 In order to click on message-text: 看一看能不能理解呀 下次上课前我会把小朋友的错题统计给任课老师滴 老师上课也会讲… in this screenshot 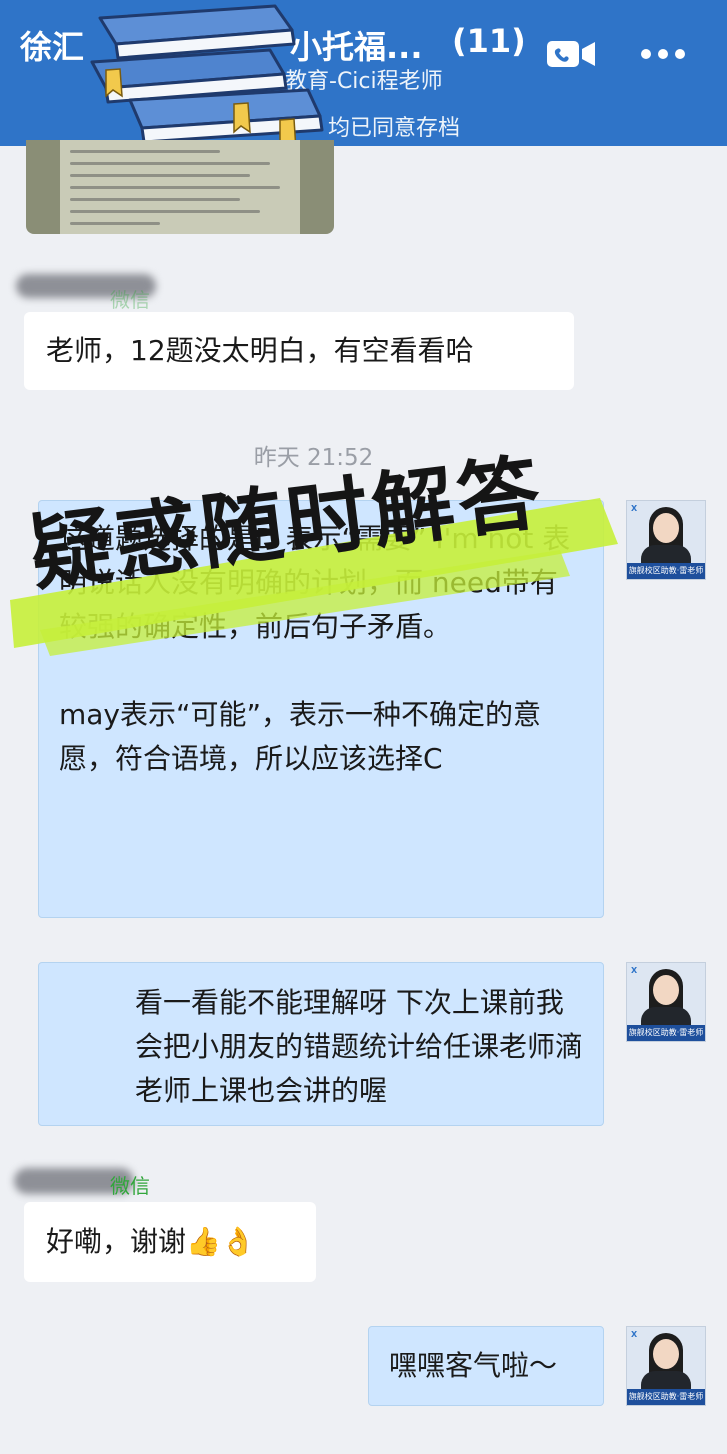, I will do `click(359, 1046)`.